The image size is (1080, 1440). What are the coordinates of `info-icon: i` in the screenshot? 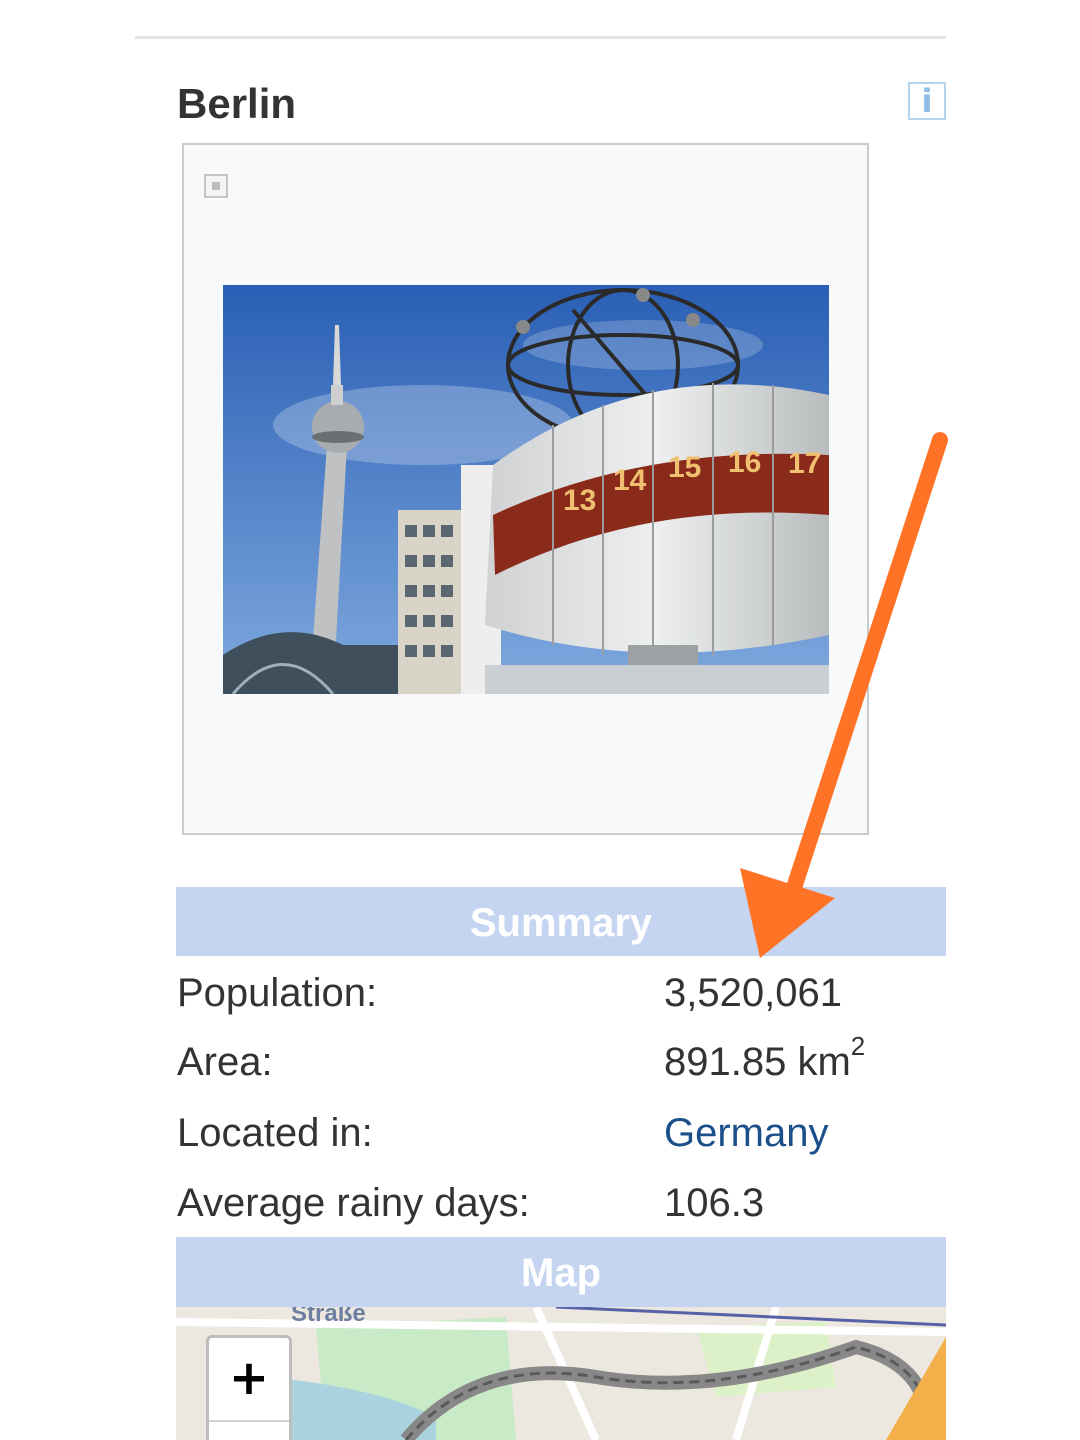 It's located at (927, 101).